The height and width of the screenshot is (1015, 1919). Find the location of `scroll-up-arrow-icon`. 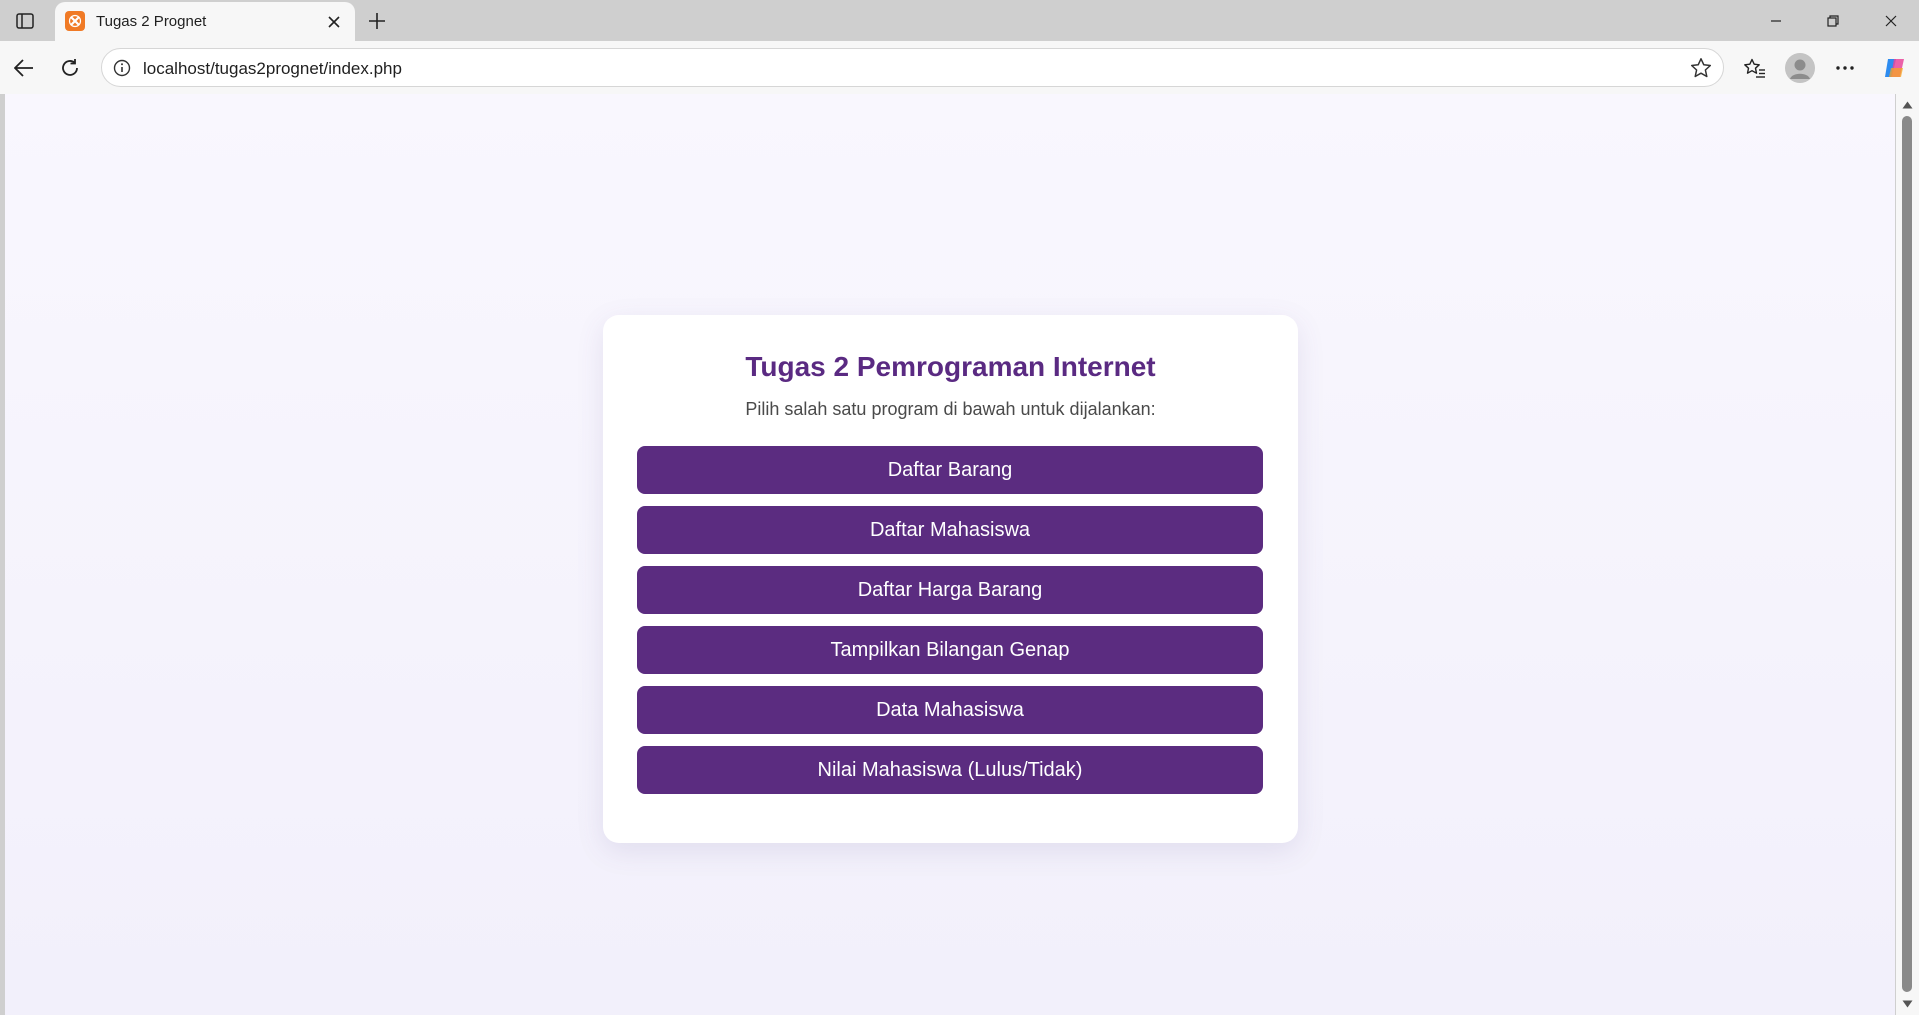

scroll-up-arrow-icon is located at coordinates (1907, 105).